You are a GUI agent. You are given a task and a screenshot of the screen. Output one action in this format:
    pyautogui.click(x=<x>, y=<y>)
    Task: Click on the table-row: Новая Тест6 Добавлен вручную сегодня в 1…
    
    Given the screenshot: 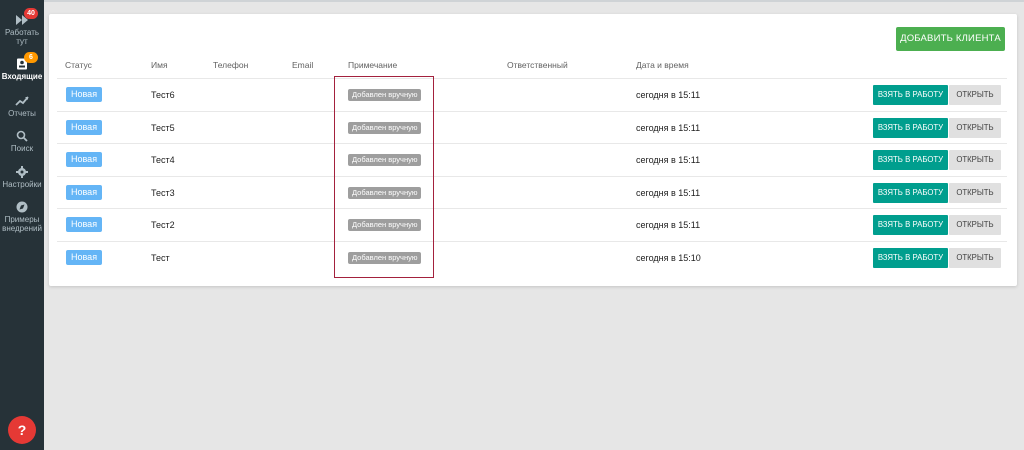 What is the action you would take?
    pyautogui.click(x=532, y=94)
    